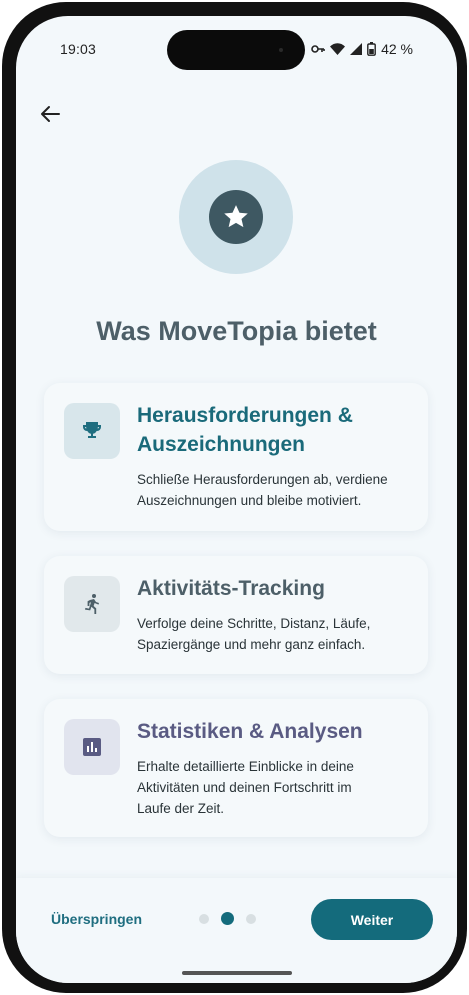 The image size is (469, 995). I want to click on page-dot-active, so click(227, 918).